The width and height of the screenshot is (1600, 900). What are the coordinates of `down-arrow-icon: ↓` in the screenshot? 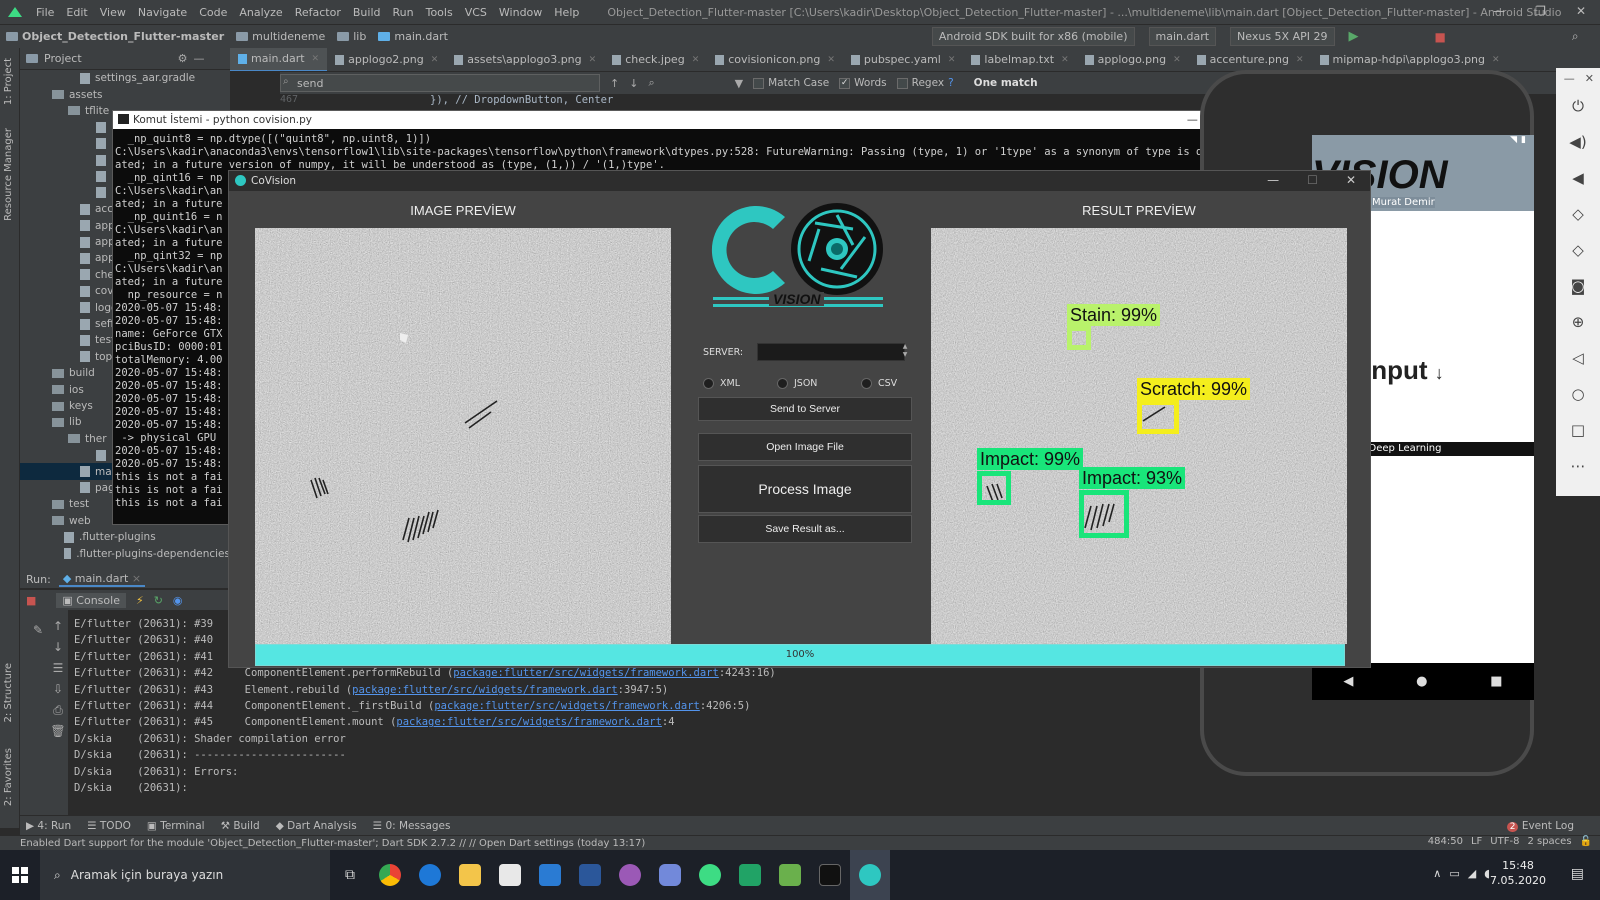 It's located at (58, 647).